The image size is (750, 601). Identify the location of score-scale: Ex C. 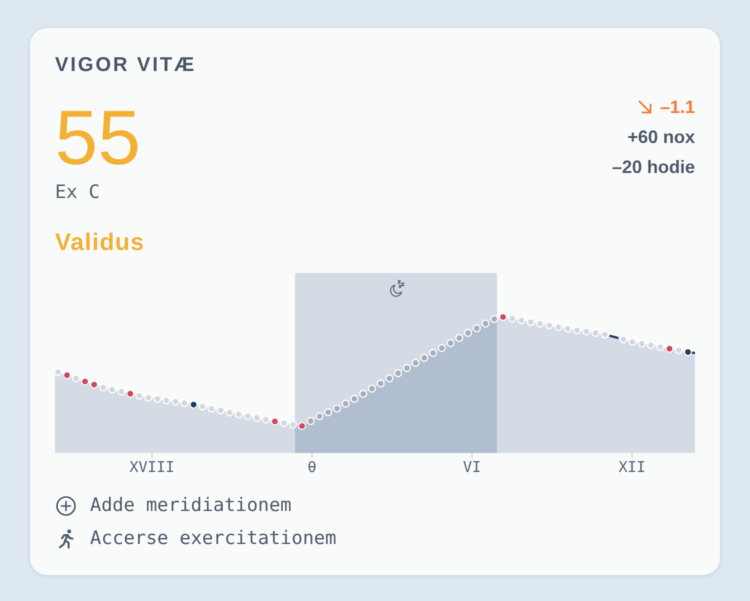
(78, 193).